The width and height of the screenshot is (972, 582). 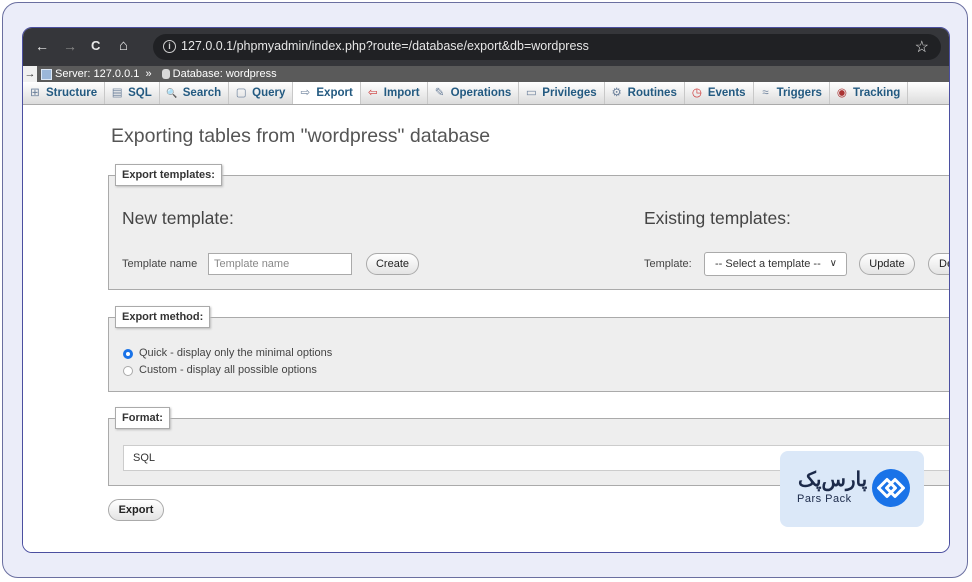 What do you see at coordinates (726, 93) in the screenshot?
I see `tab-label: Events` at bounding box center [726, 93].